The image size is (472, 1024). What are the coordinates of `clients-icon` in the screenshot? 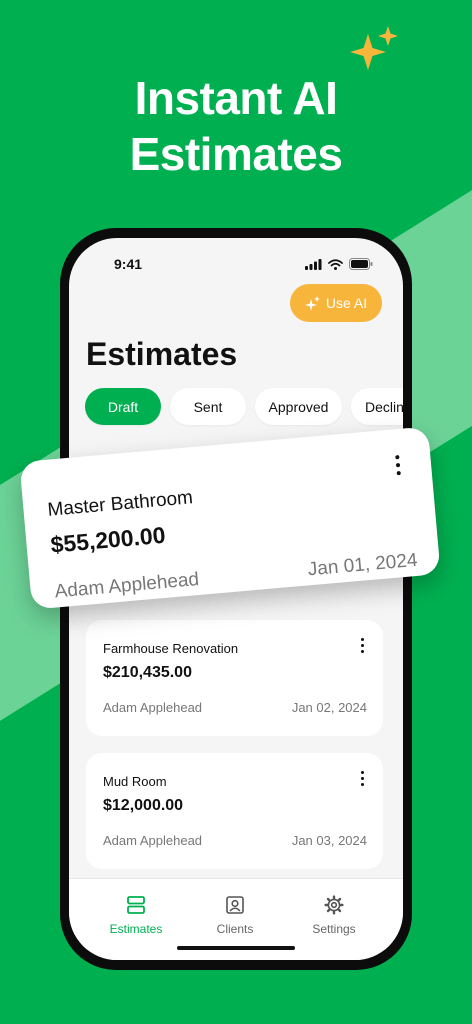 It's located at (235, 905).